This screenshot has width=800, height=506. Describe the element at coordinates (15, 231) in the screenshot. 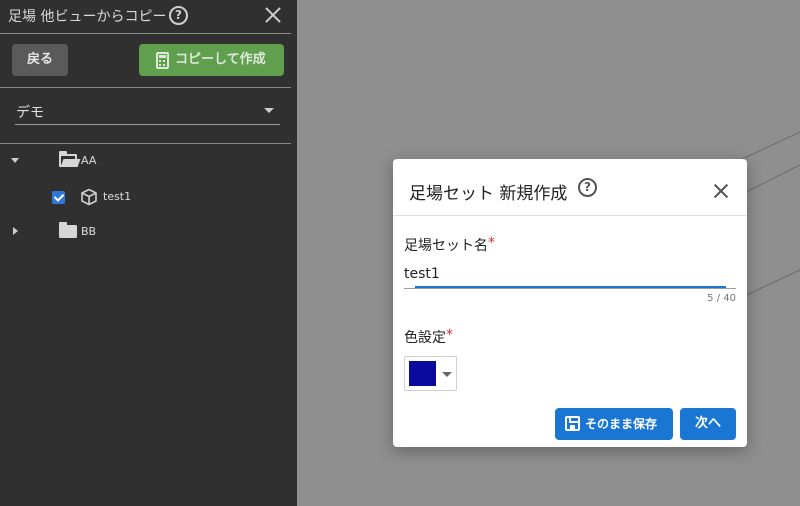

I see `expand-arrow-right-icon` at that location.